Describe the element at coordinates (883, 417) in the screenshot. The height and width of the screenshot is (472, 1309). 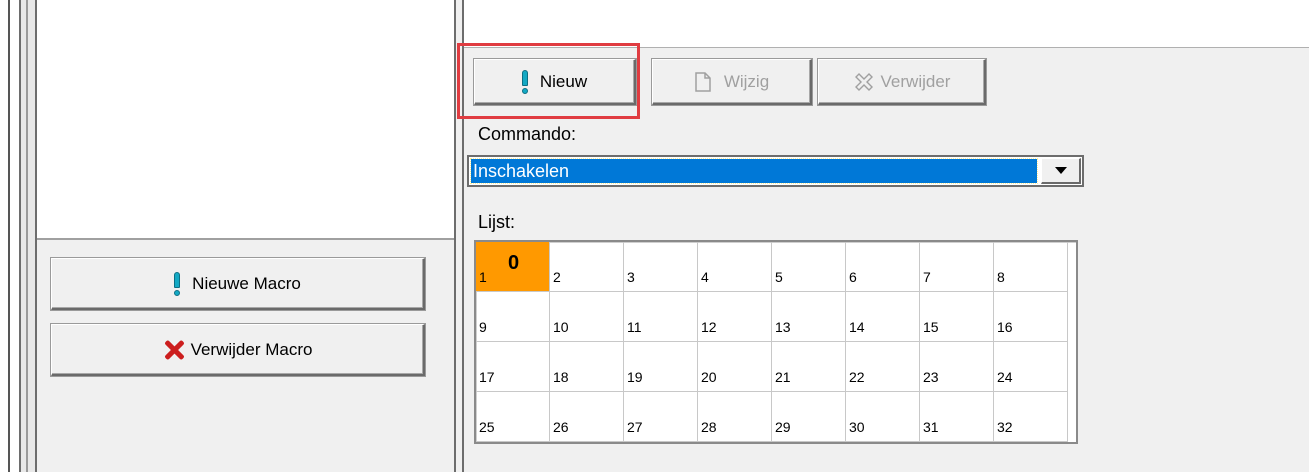
I see `grid-cell: 30` at that location.